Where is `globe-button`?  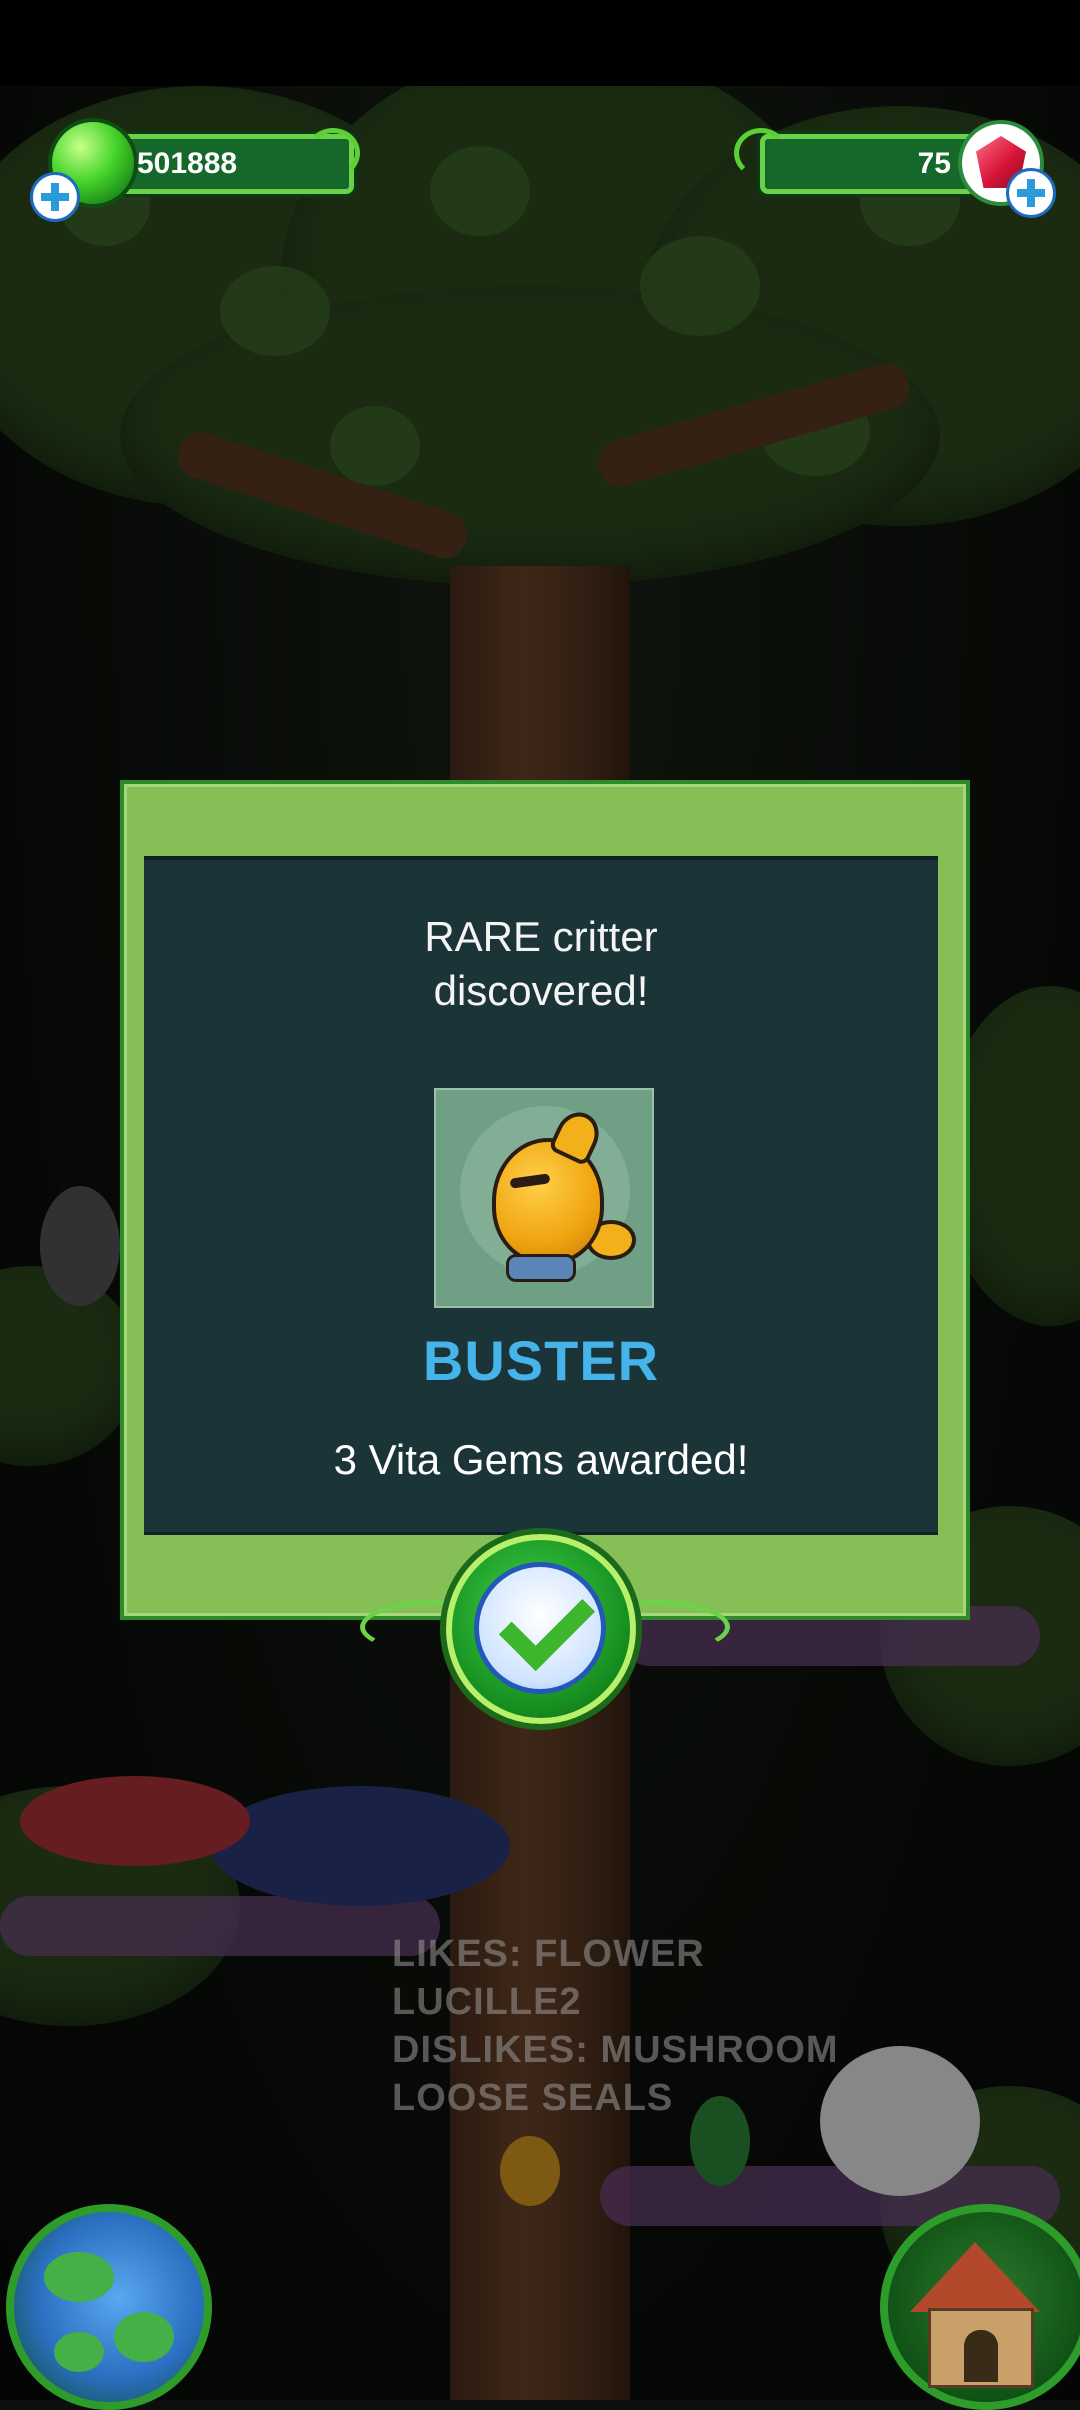 globe-button is located at coordinates (109, 2307).